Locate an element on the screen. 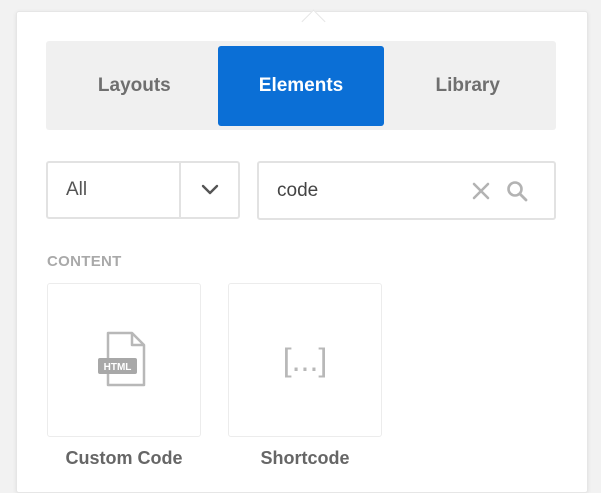 The width and height of the screenshot is (601, 493). shortcode-icon-text: [...] is located at coordinates (305, 360).